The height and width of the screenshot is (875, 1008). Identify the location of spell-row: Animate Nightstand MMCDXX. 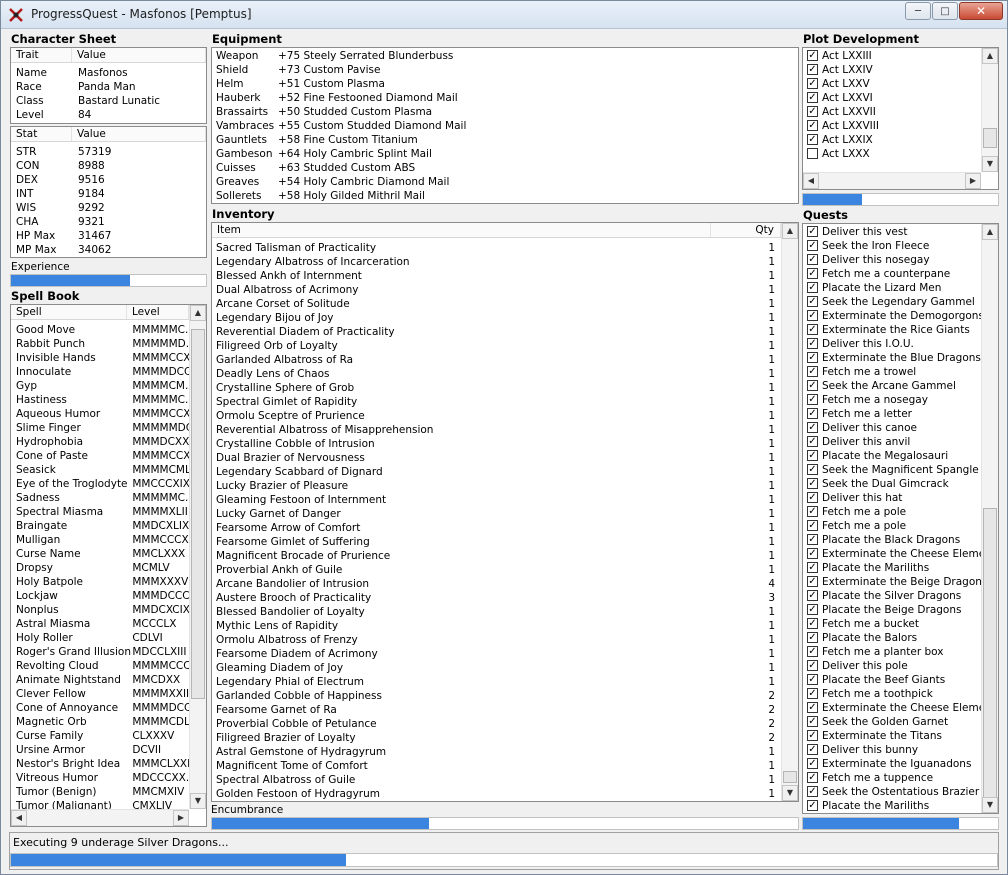
(102, 680).